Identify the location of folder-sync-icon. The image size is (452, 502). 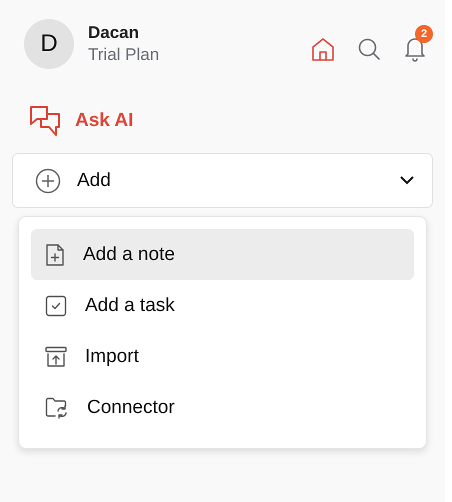
(57, 407).